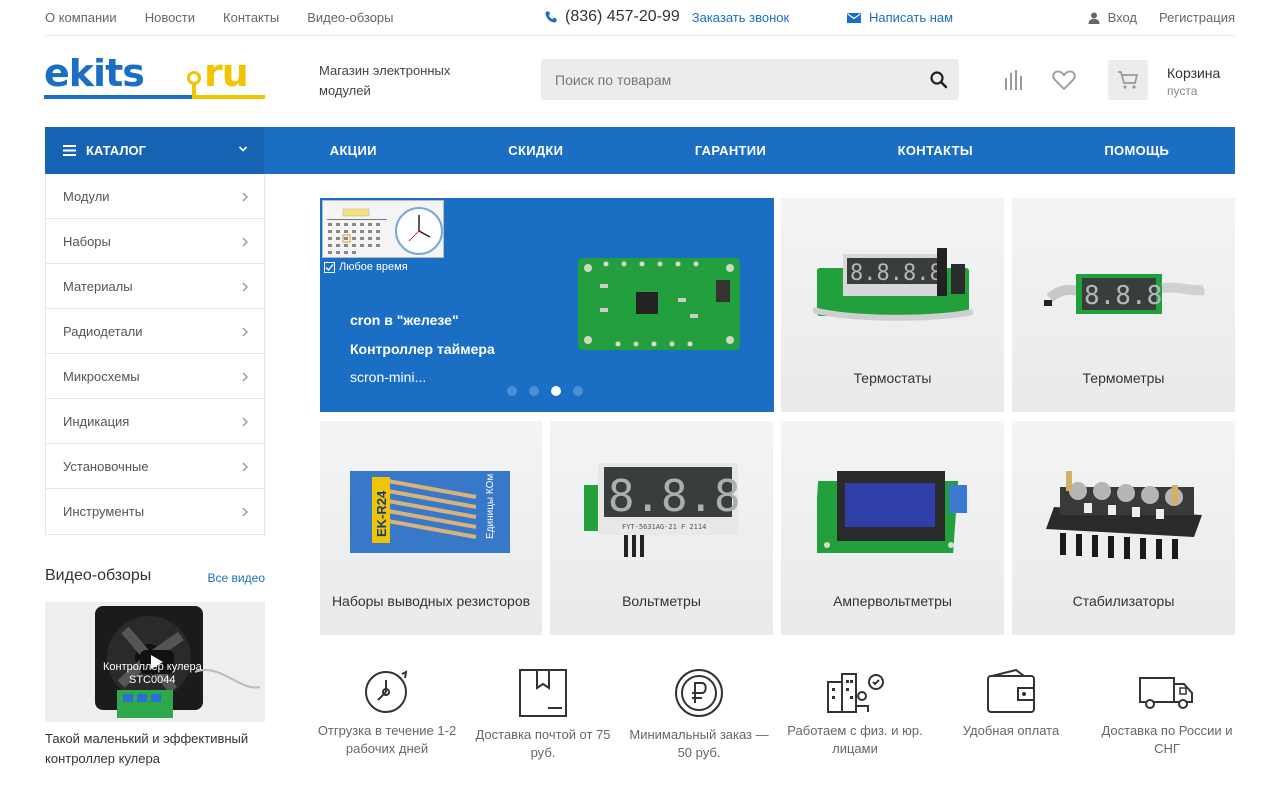 Image resolution: width=1280 pixels, height=796 pixels. Describe the element at coordinates (731, 79) in the screenshot. I see `search-input` at that location.